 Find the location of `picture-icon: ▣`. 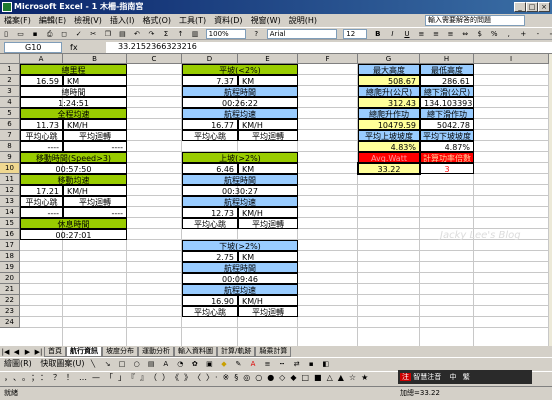

picture-icon: ▣ is located at coordinates (209, 364).